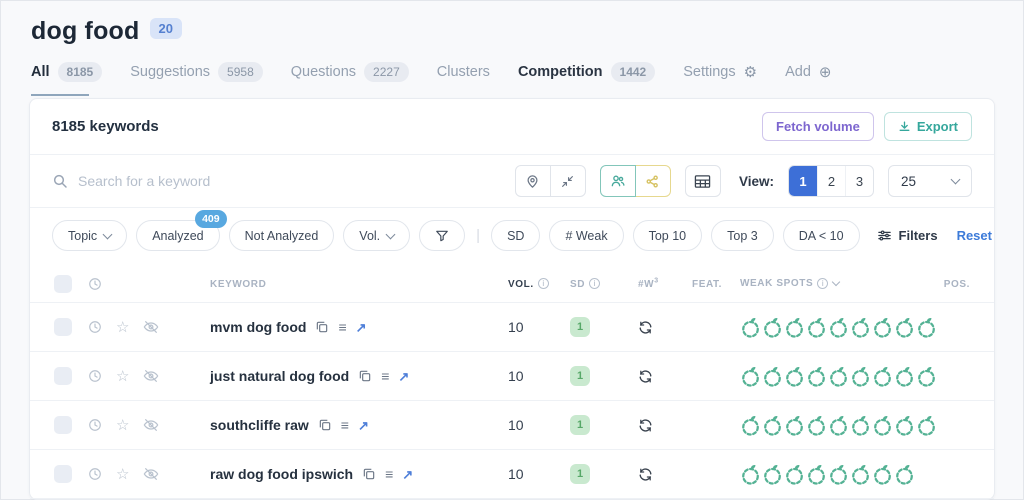  I want to click on view-option-1: 1, so click(803, 181).